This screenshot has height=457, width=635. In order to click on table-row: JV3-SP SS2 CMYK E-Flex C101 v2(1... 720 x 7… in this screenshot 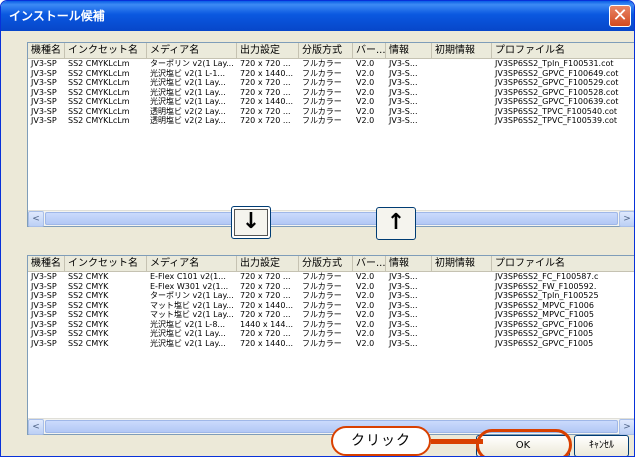, I will do `click(331, 277)`.